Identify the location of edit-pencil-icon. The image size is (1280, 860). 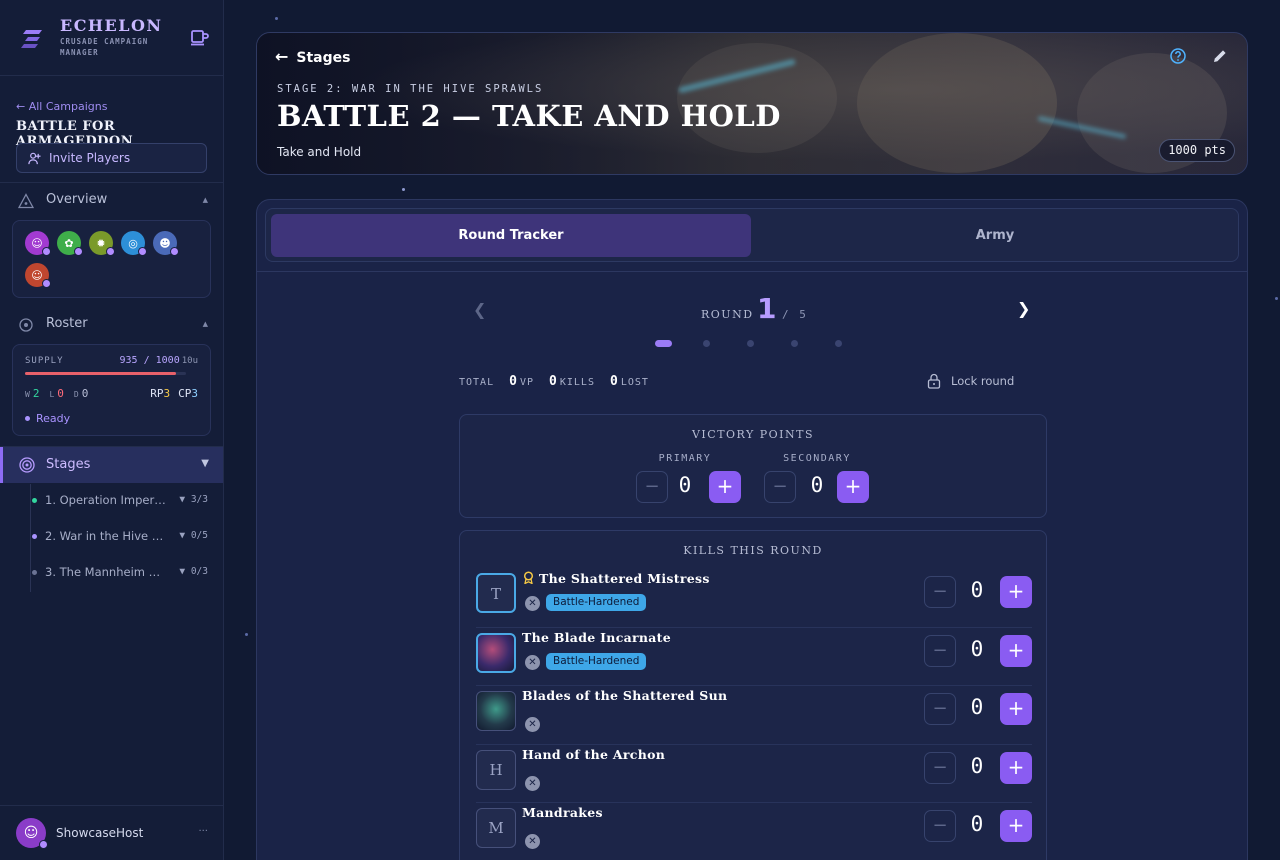
(1220, 56).